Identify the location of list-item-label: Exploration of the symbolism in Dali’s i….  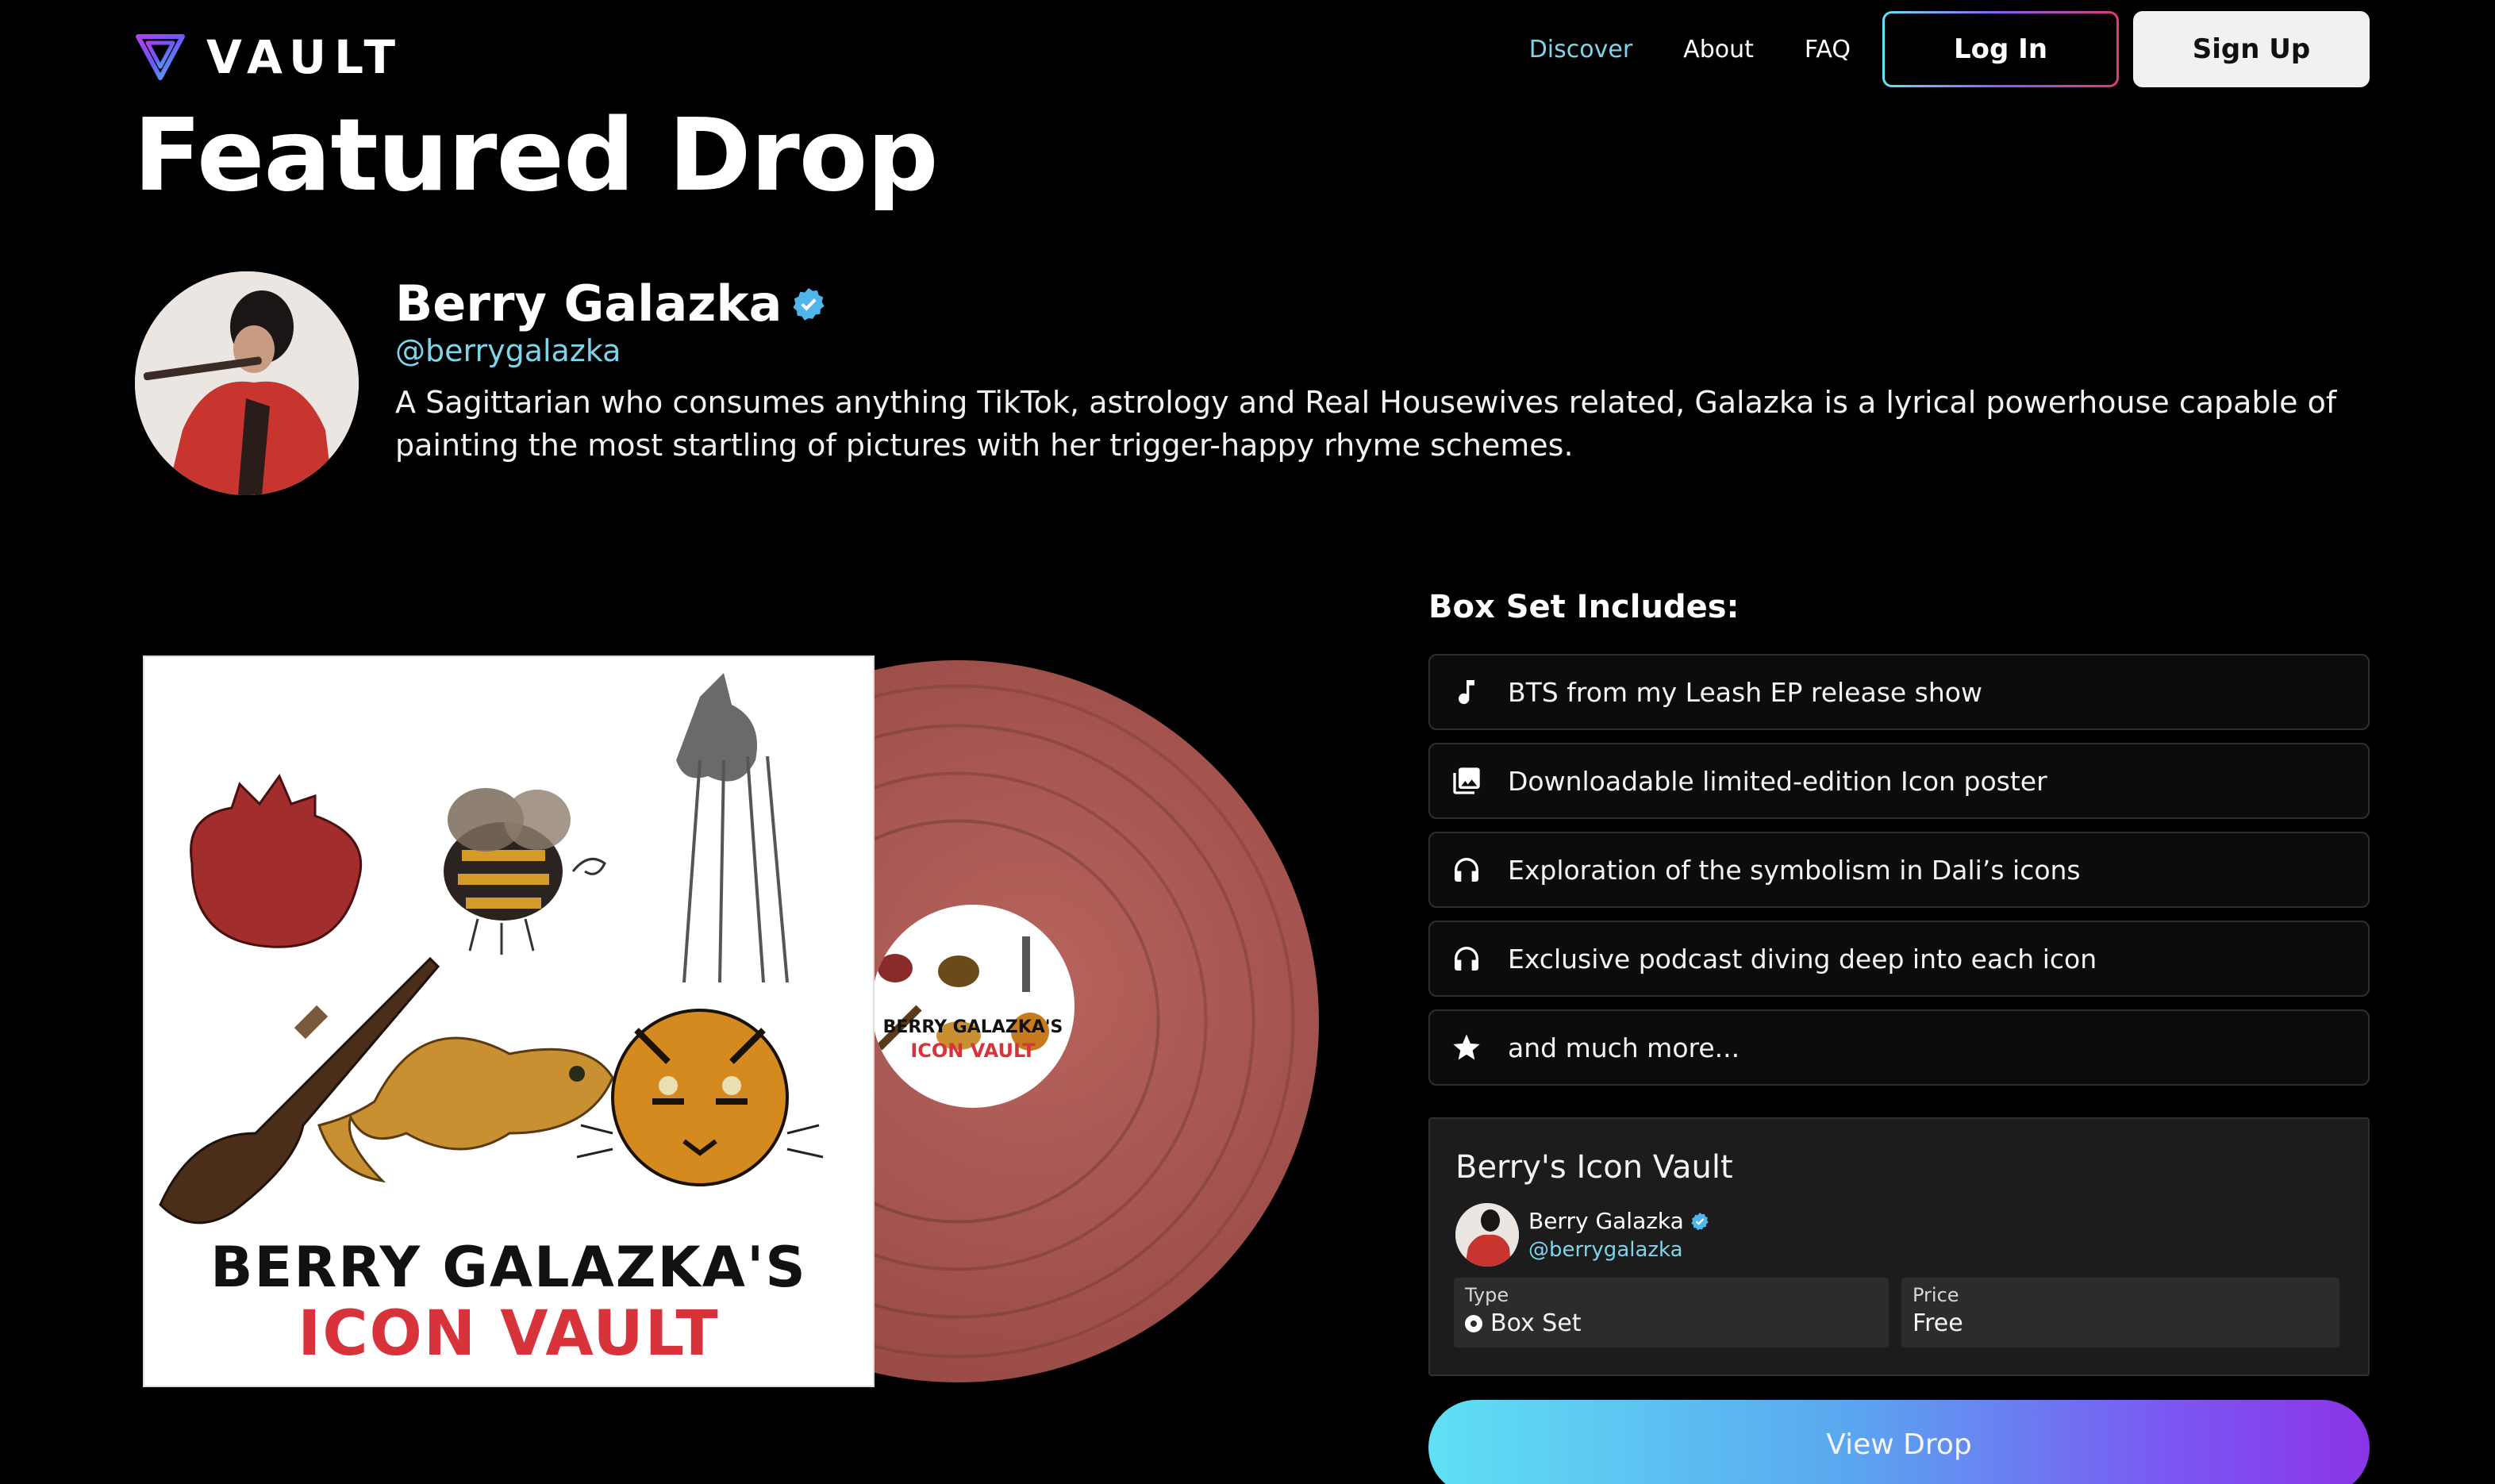
(1795, 870).